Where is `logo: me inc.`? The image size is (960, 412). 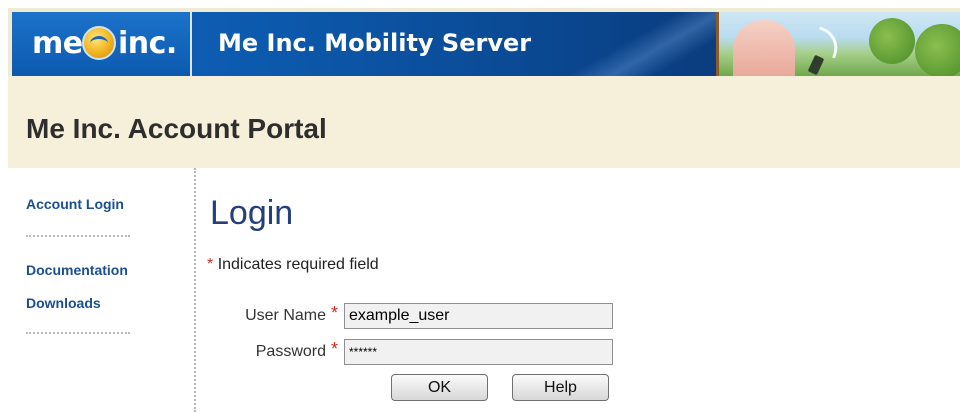 logo: me inc. is located at coordinates (102, 44).